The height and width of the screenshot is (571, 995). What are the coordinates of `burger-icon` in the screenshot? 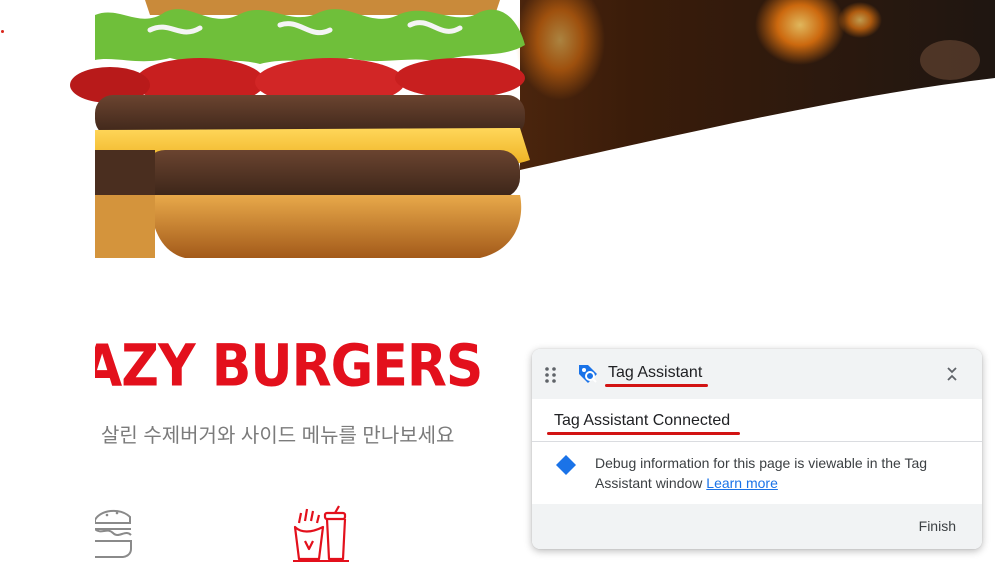 It's located at (115, 535).